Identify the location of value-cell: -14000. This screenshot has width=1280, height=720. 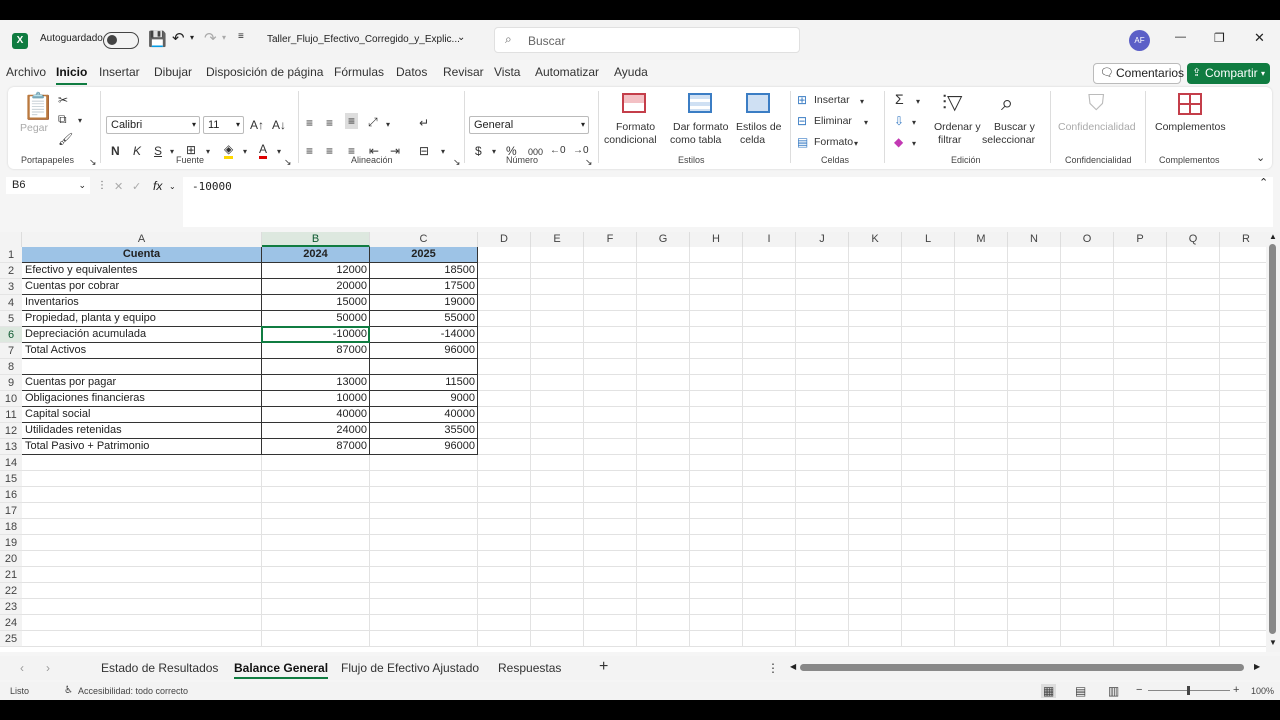
(424, 335).